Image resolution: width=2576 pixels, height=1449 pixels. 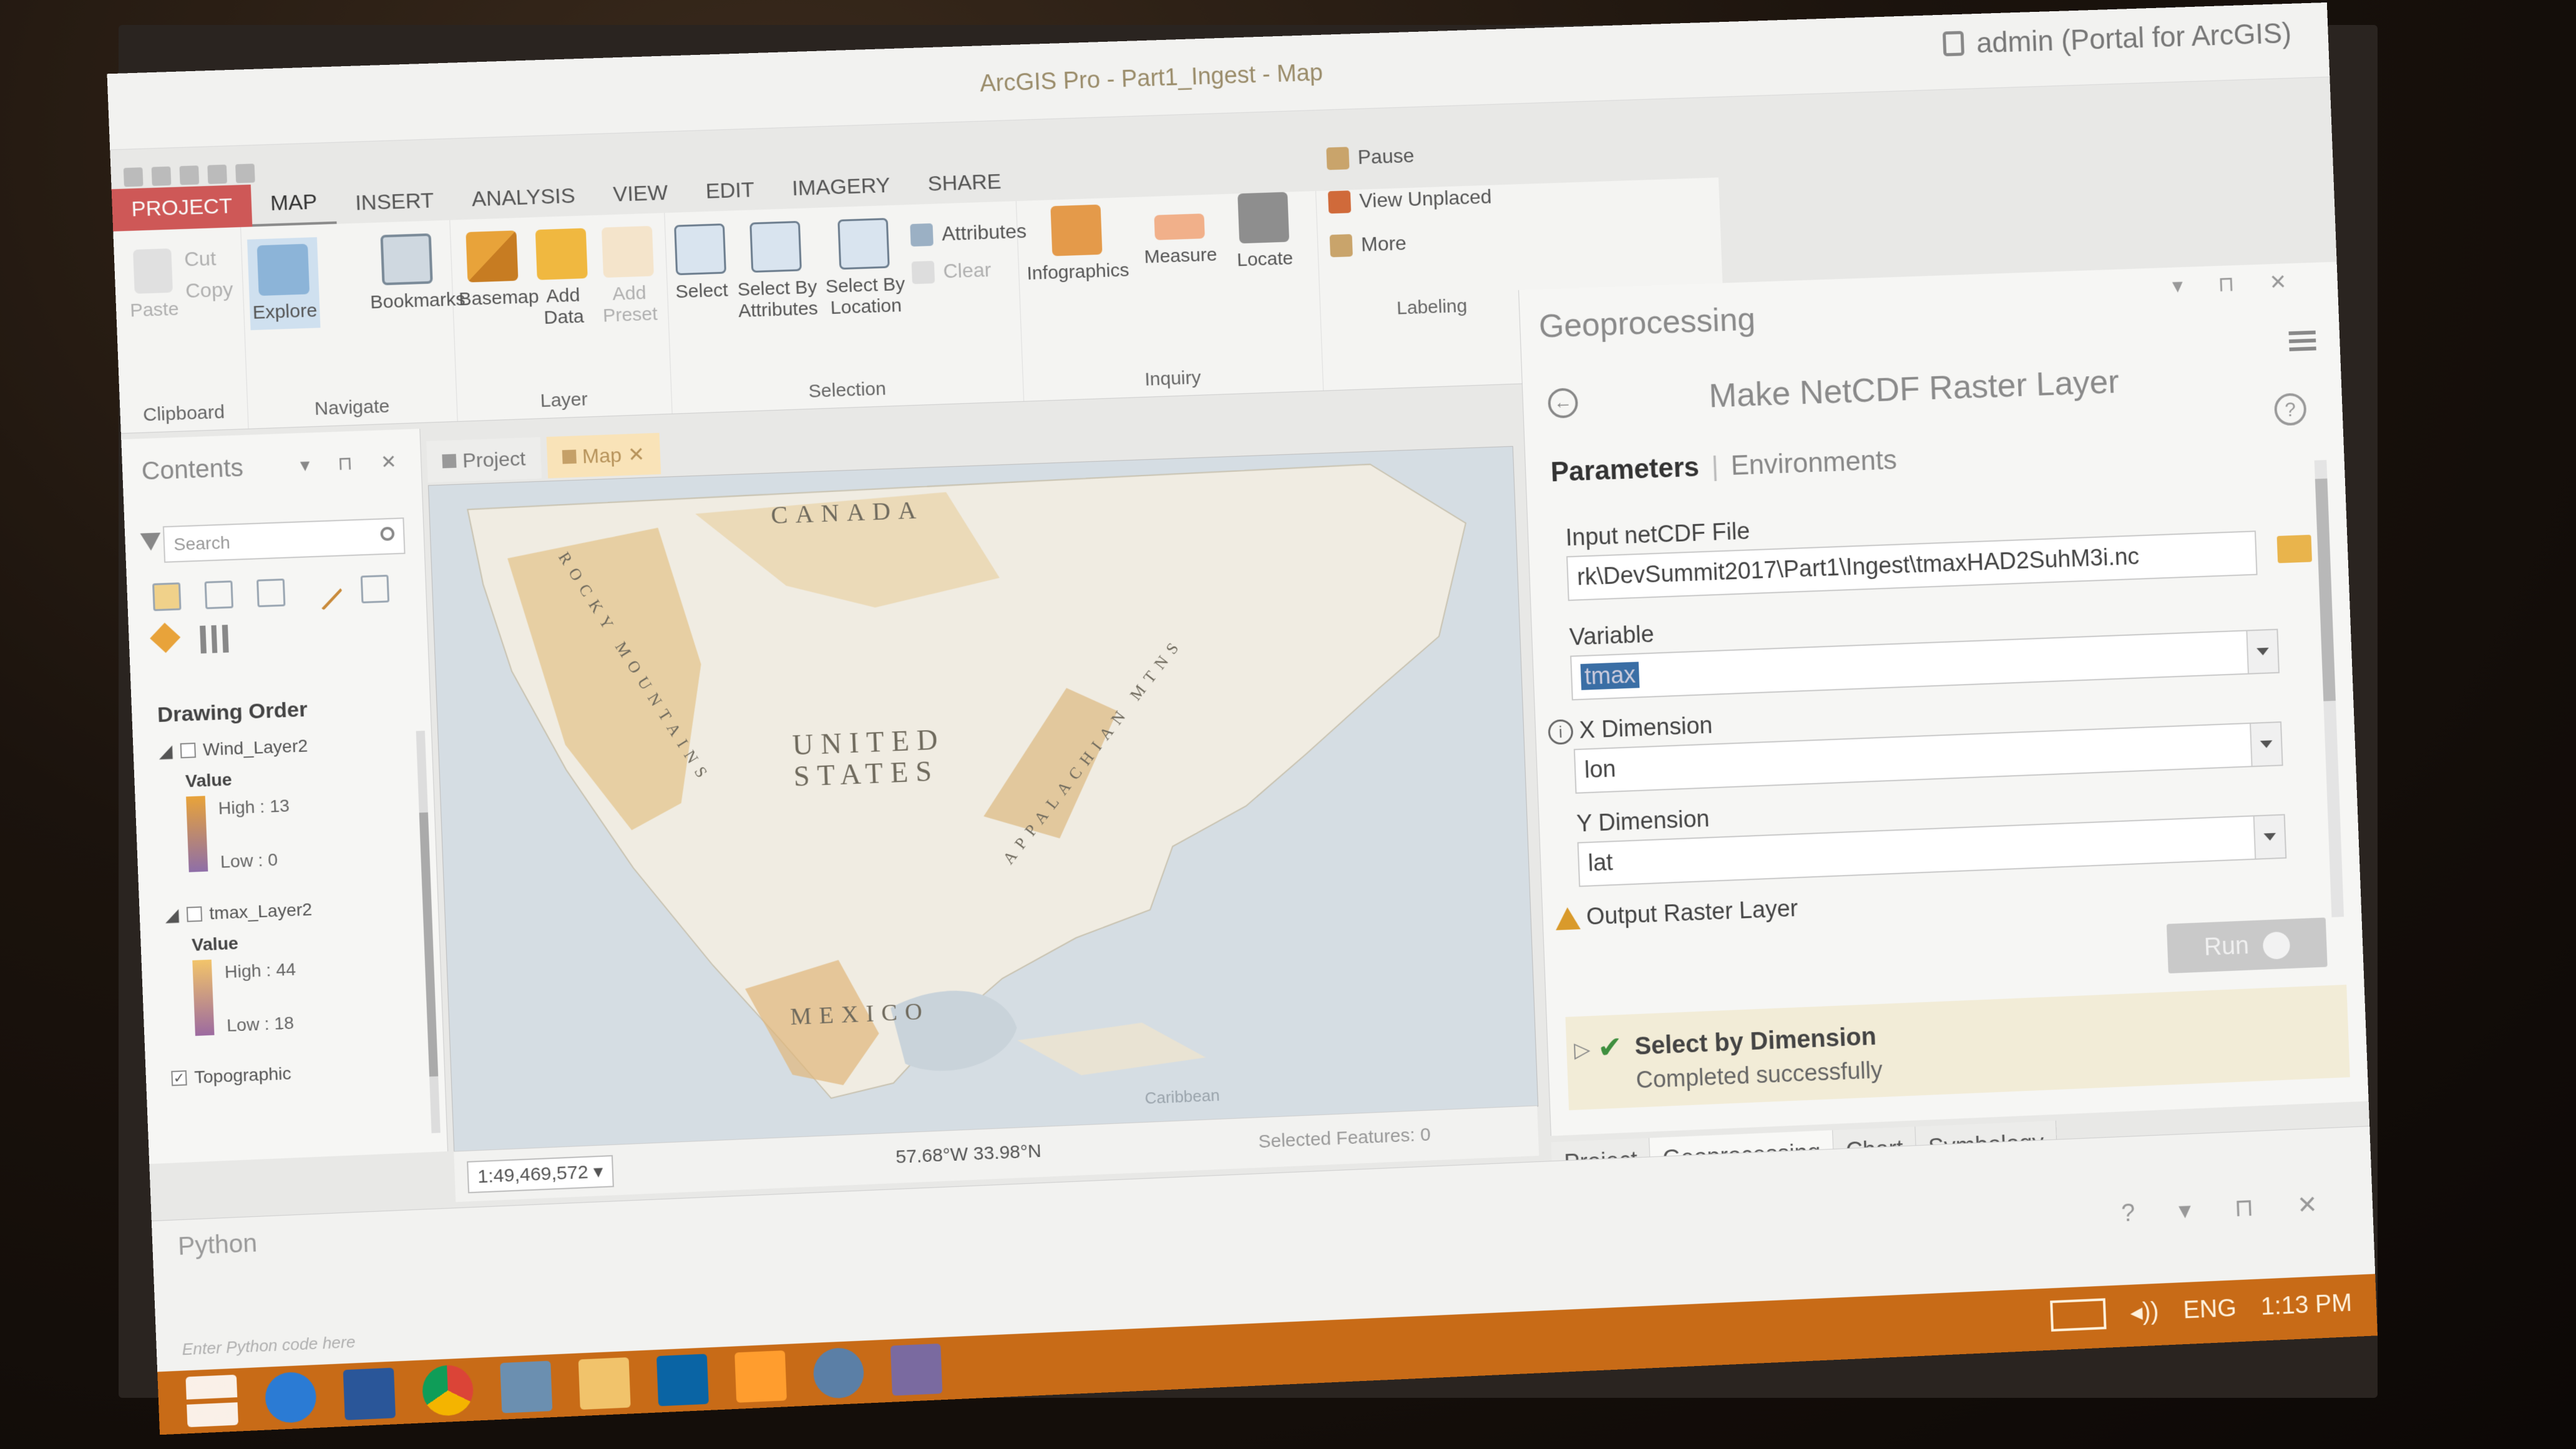 What do you see at coordinates (1814, 463) in the screenshot?
I see `tab-environments: Environments` at bounding box center [1814, 463].